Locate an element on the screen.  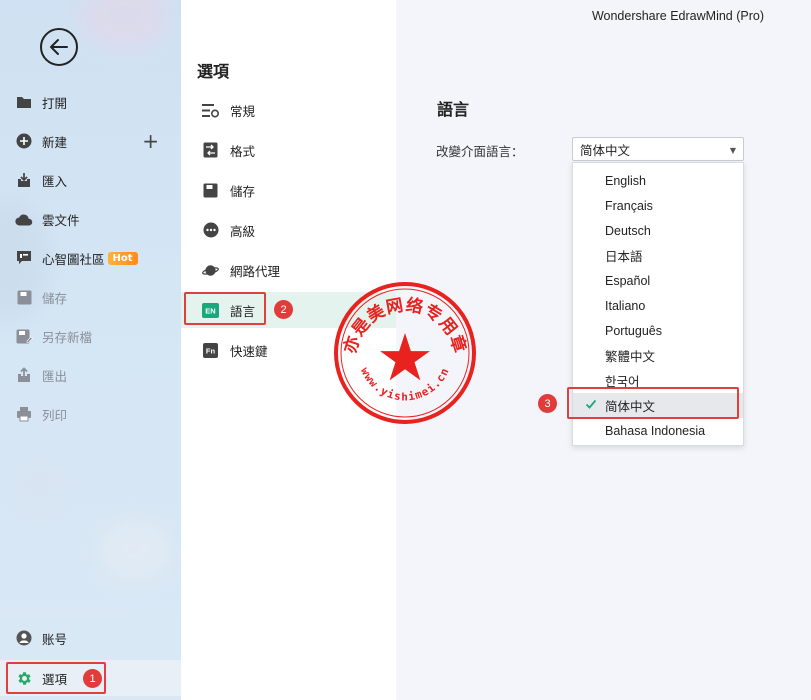
sidebar-item-save-as: 另存新檔 is located at coordinates (90, 336).